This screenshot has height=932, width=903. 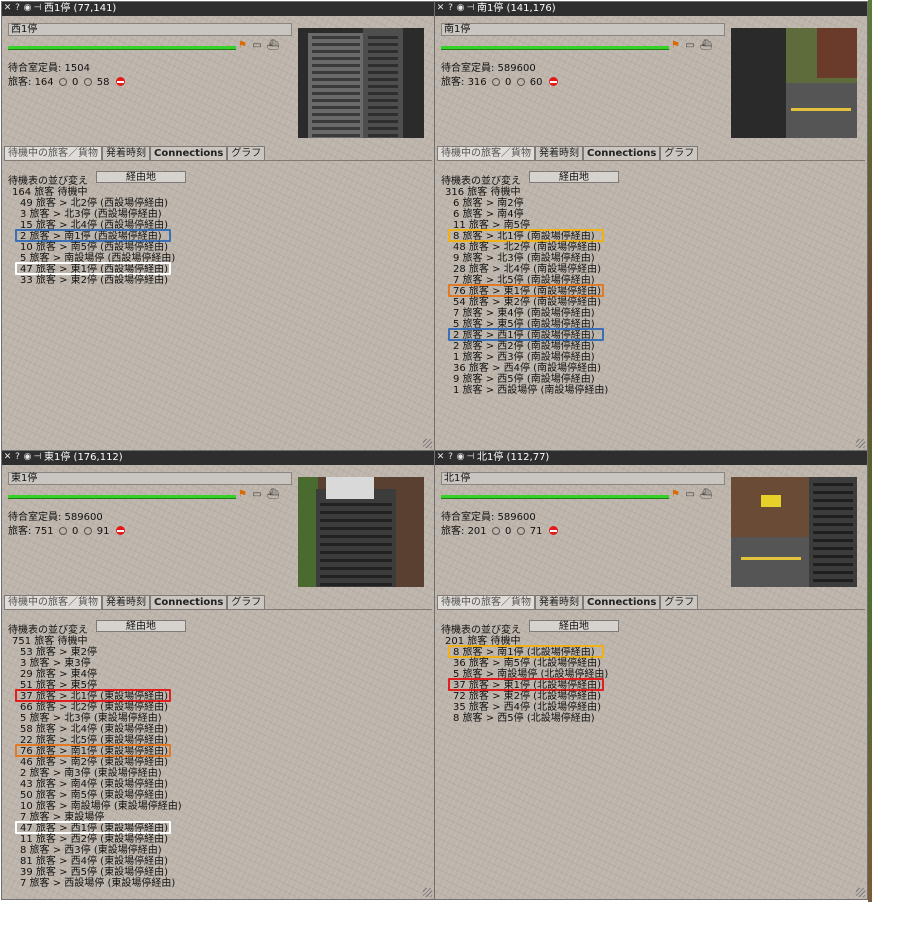 I want to click on waiting-list-item-text: 33 旅客 > 東2停 (西設場停経由), so click(x=94, y=280).